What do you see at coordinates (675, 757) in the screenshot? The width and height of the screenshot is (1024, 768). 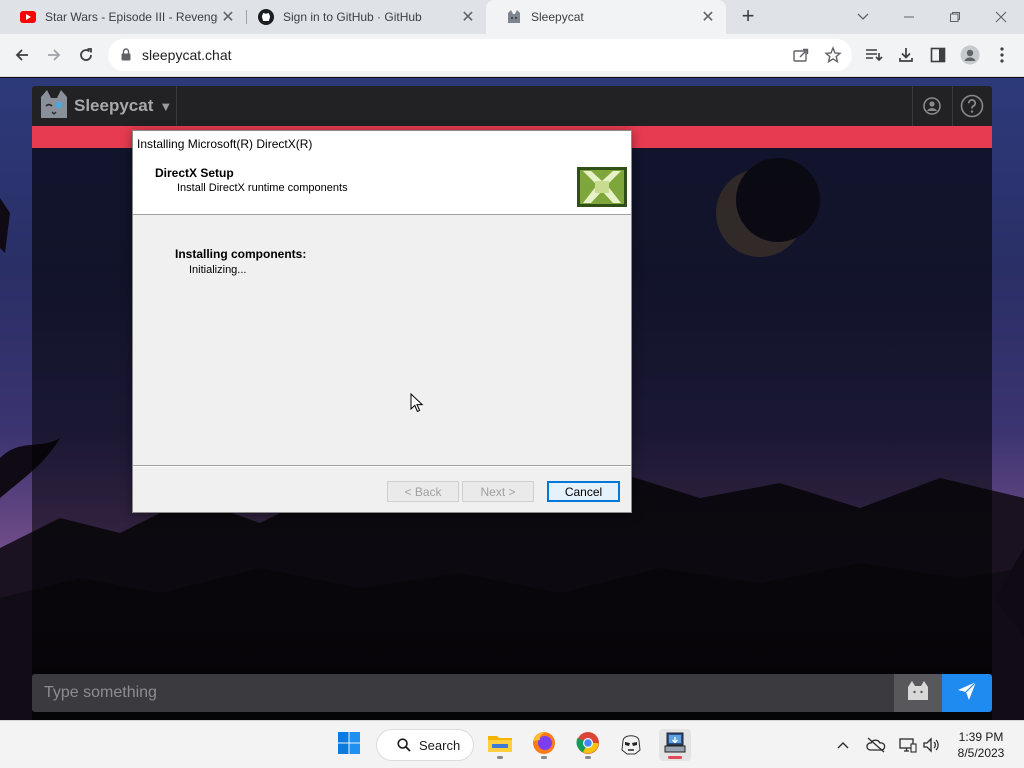 I see `active-indicator` at bounding box center [675, 757].